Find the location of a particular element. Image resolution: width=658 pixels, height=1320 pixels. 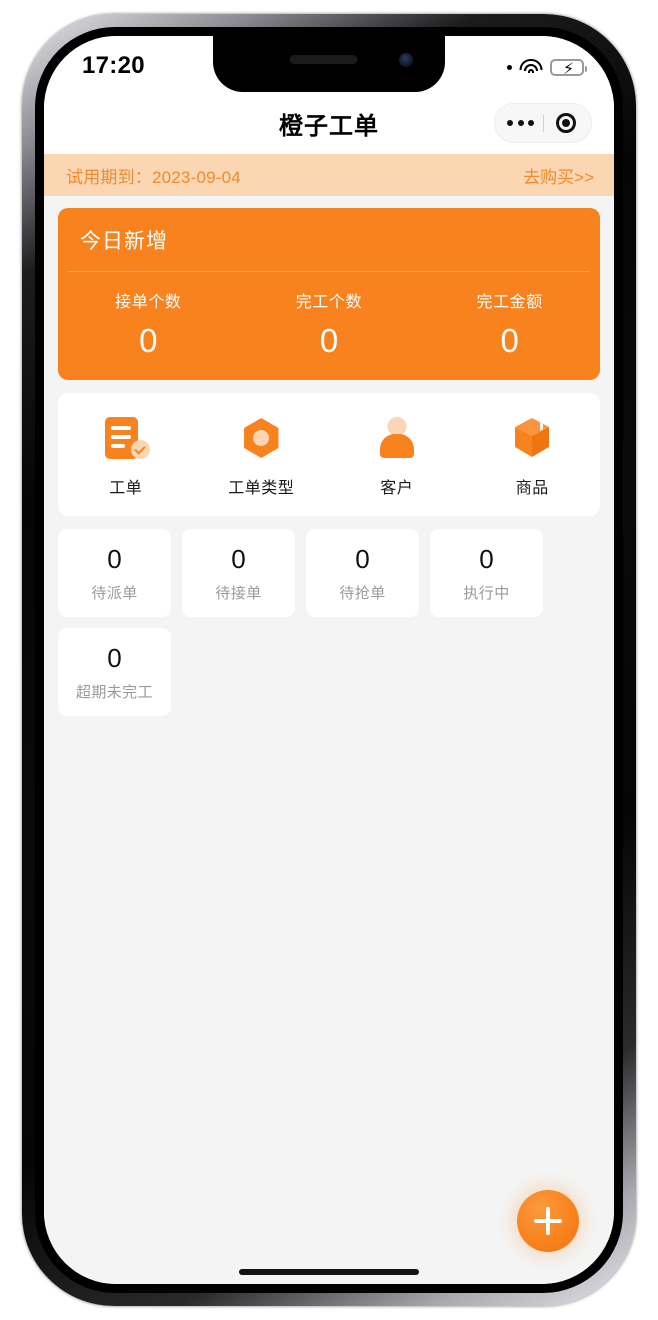

stat-item: 接单个数 0 is located at coordinates (148, 324).